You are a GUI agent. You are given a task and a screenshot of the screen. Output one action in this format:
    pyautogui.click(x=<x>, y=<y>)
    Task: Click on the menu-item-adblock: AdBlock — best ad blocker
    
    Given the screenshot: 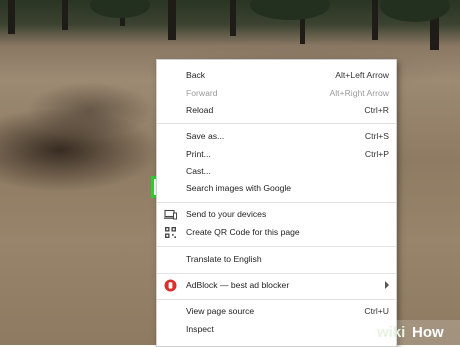 What is the action you would take?
    pyautogui.click(x=276, y=285)
    